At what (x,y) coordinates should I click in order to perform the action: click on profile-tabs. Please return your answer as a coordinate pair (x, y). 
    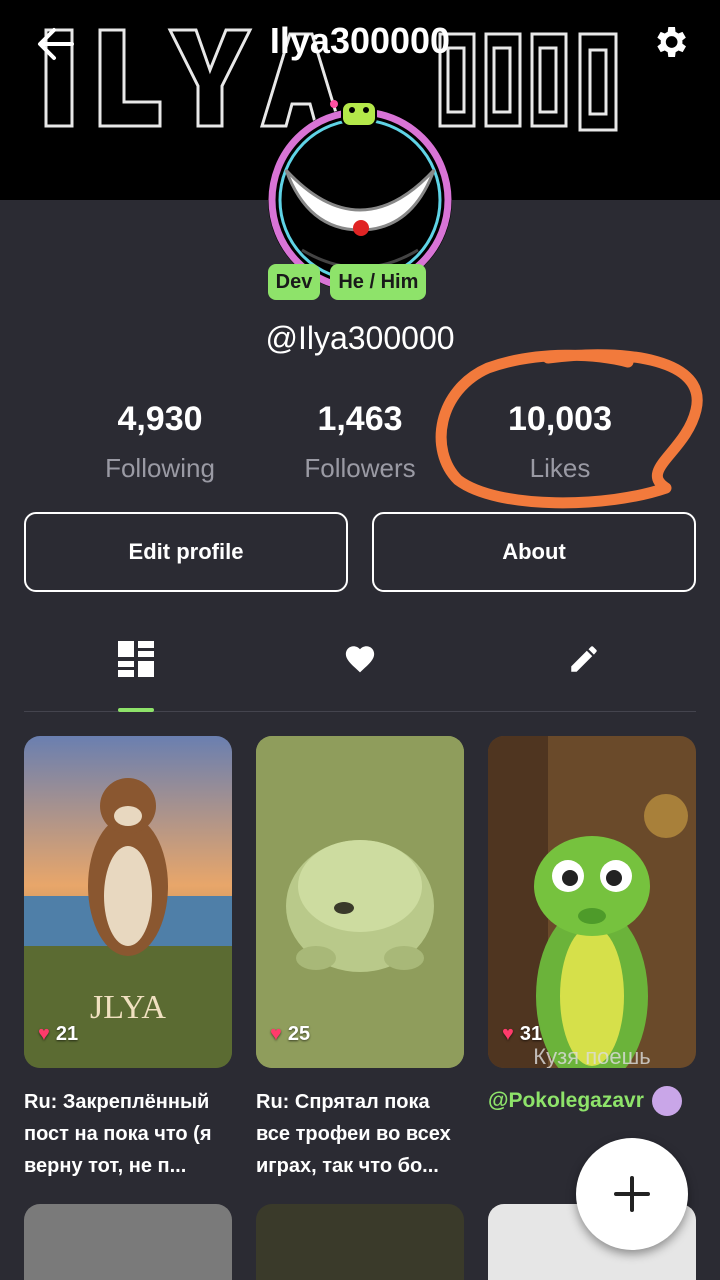
    Looking at the image, I should click on (360, 671).